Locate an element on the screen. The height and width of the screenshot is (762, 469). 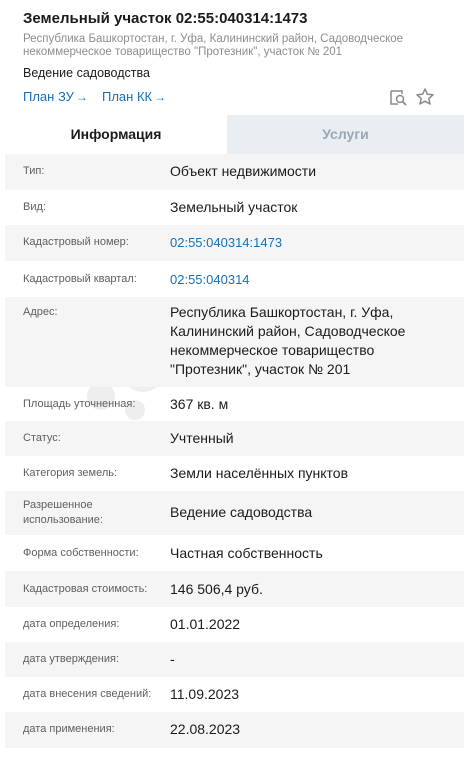
table-row: Тип: Объект недвижимости is located at coordinates (234, 172).